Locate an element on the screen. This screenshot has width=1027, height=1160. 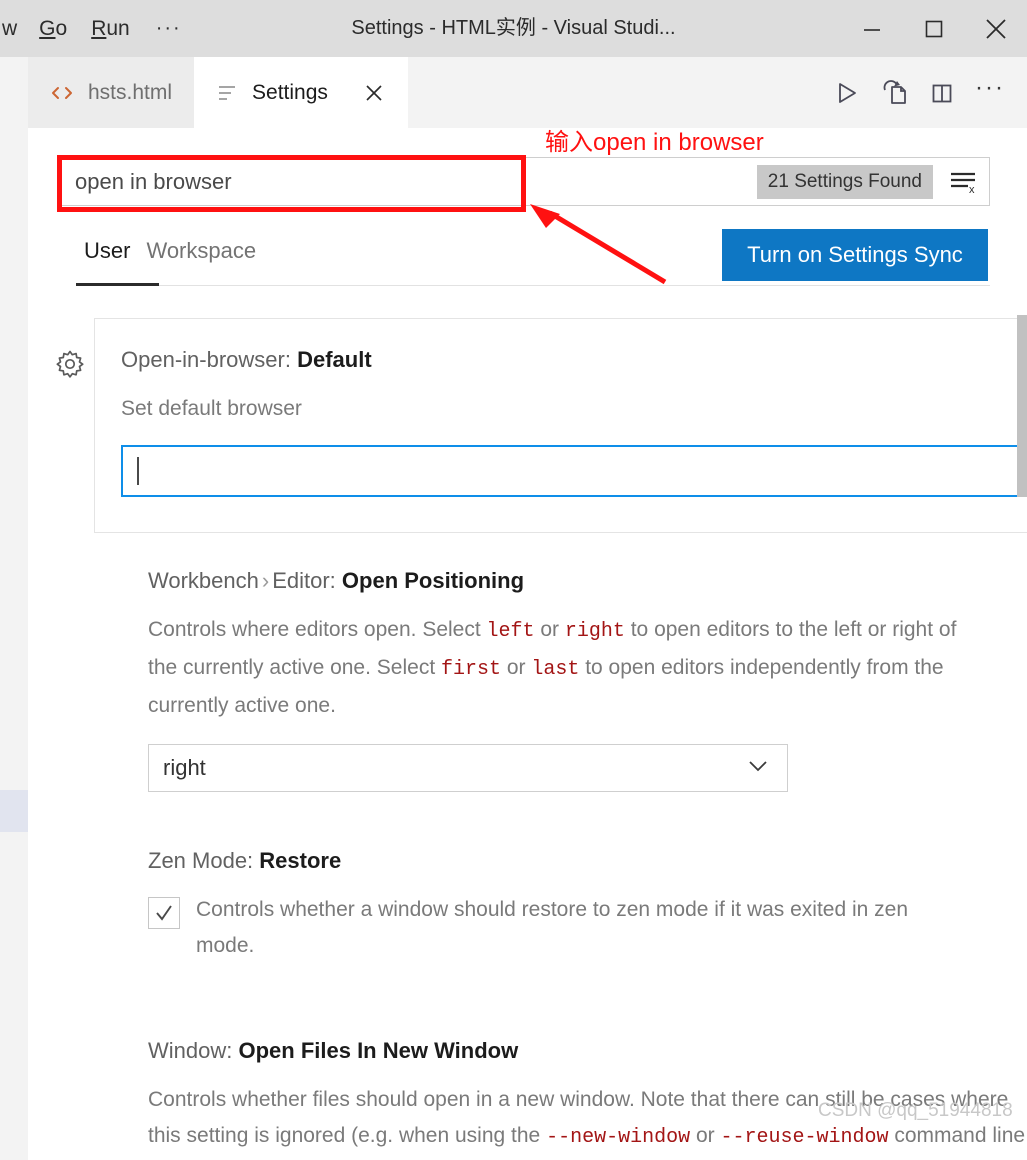
text-caret is located at coordinates (138, 471).